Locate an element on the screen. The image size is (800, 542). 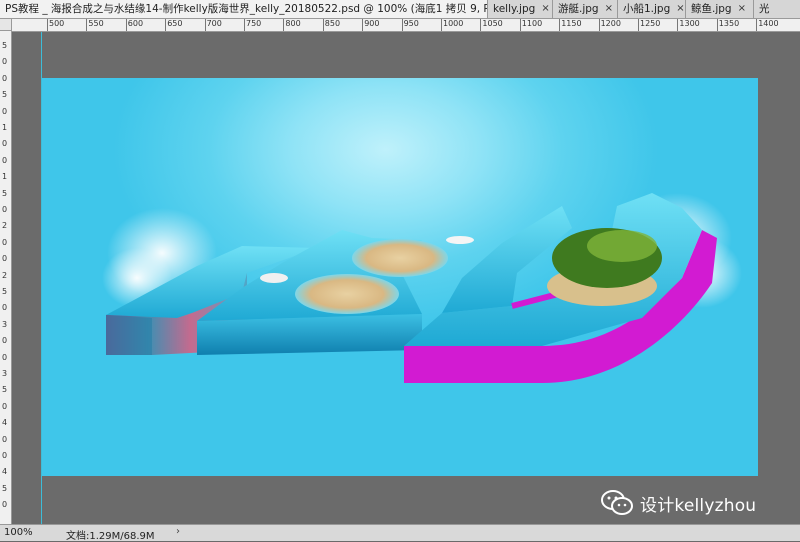
tab-kelly-jpg: kelly.jpg × is located at coordinates (520, 9).